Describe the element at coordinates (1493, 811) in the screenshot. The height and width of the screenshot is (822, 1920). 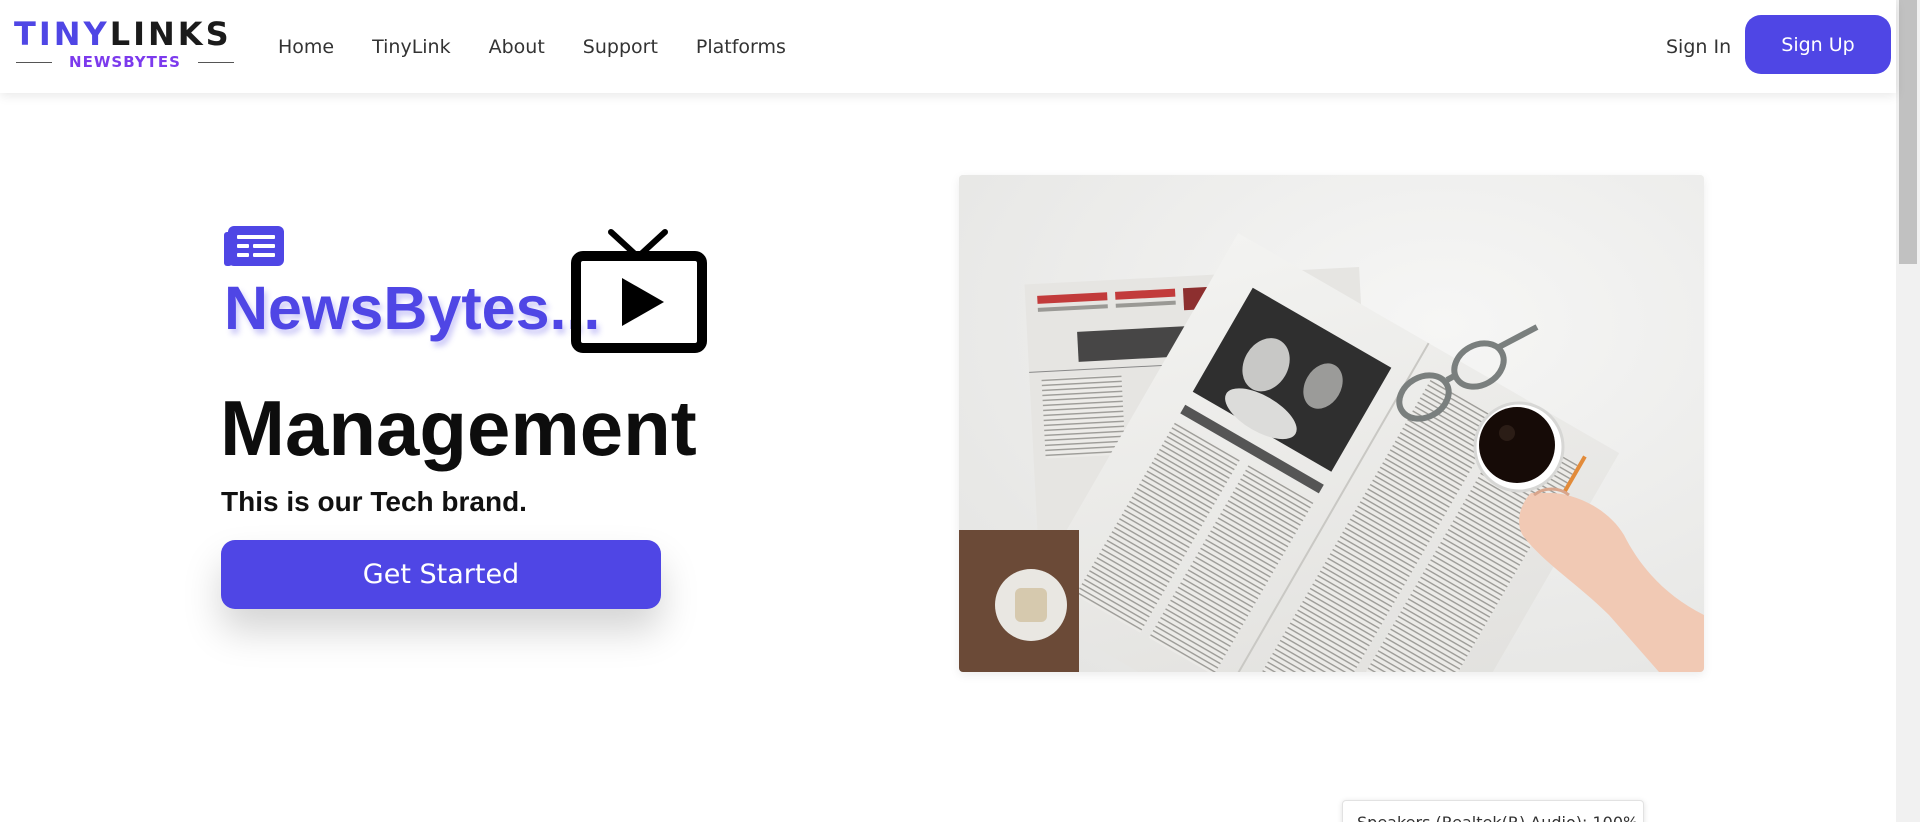
I see `volume-tooltip: Speakers (Realtek(R) Audio): 100%` at that location.